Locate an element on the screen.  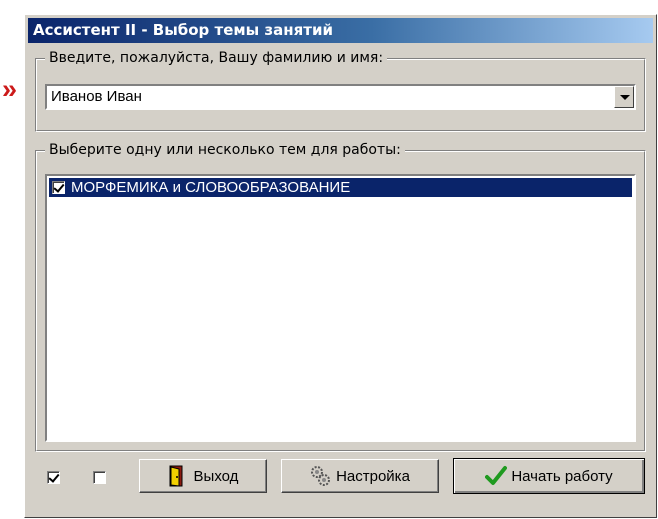
window-title: Ассистент II - Выбор темы занятий is located at coordinates (183, 30).